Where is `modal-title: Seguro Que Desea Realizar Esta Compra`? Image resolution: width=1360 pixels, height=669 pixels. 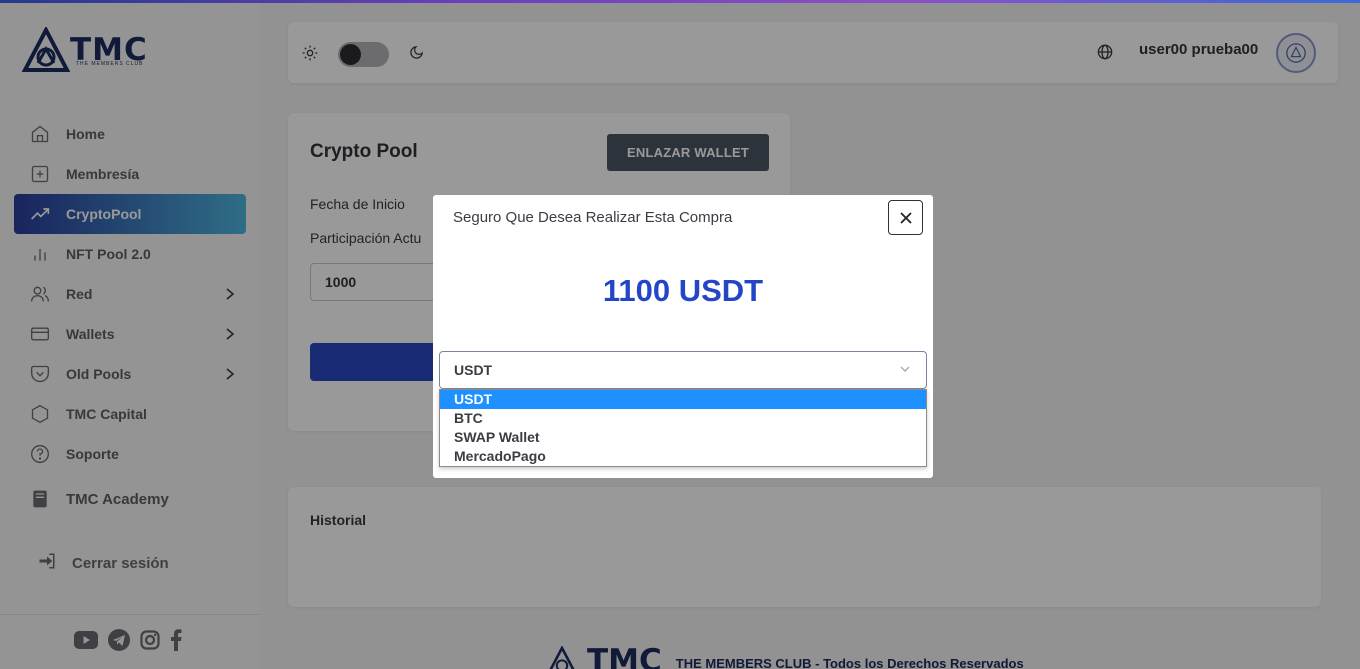
modal-title: Seguro Que Desea Realizar Esta Compra is located at coordinates (593, 217).